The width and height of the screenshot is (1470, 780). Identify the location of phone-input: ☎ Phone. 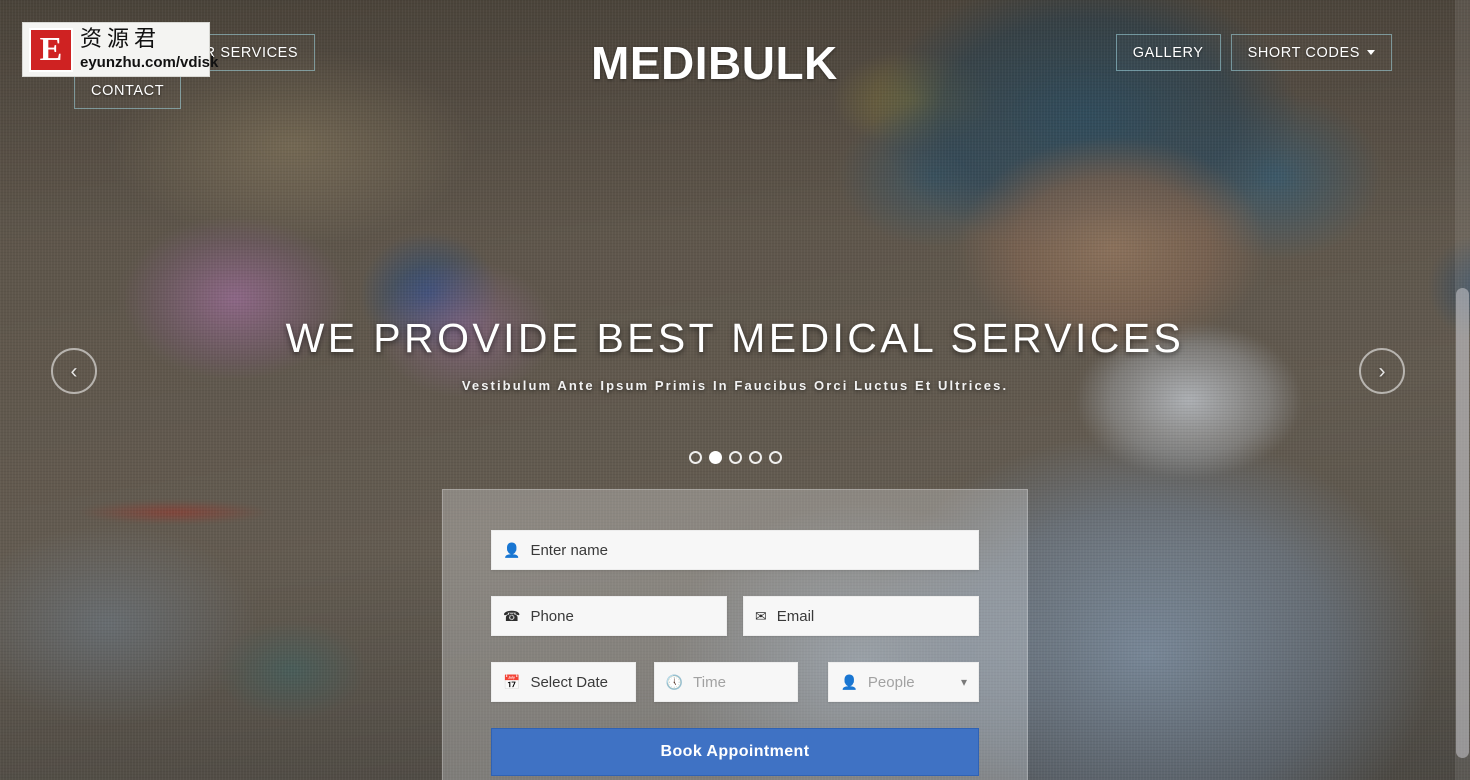
(609, 616).